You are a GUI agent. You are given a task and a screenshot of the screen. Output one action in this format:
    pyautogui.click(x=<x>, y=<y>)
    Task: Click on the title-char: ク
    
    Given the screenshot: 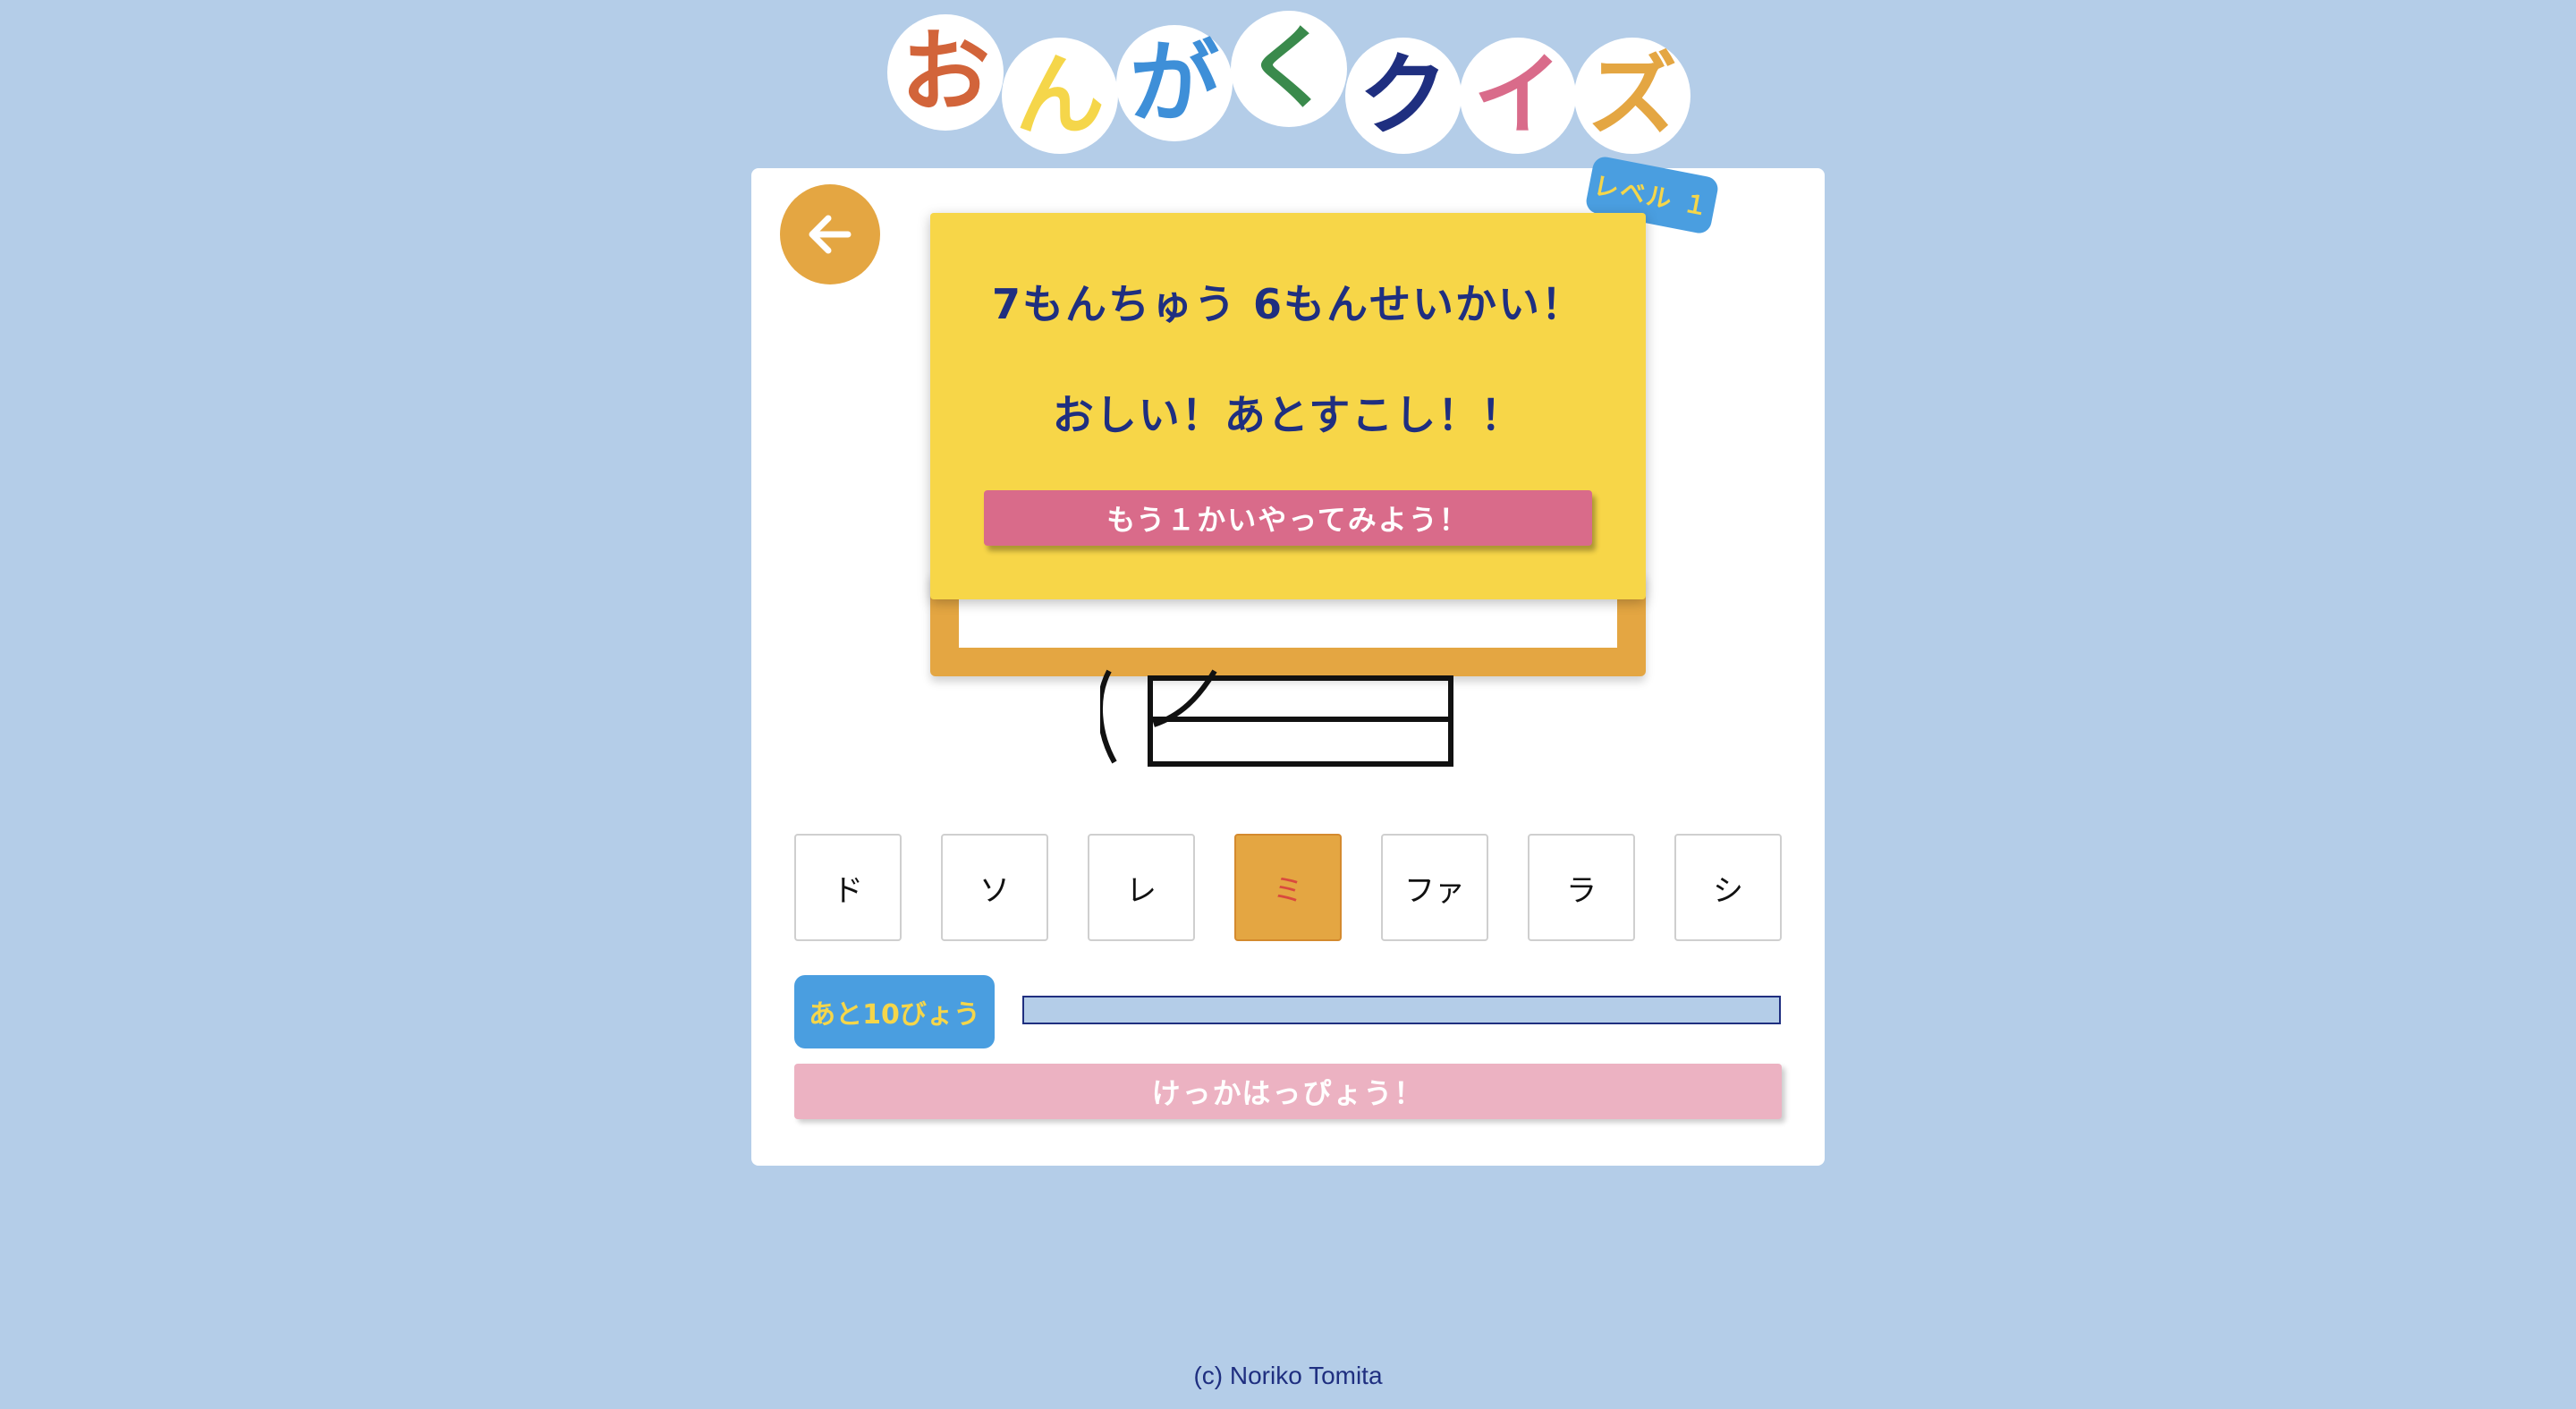 What is the action you would take?
    pyautogui.click(x=1403, y=96)
    